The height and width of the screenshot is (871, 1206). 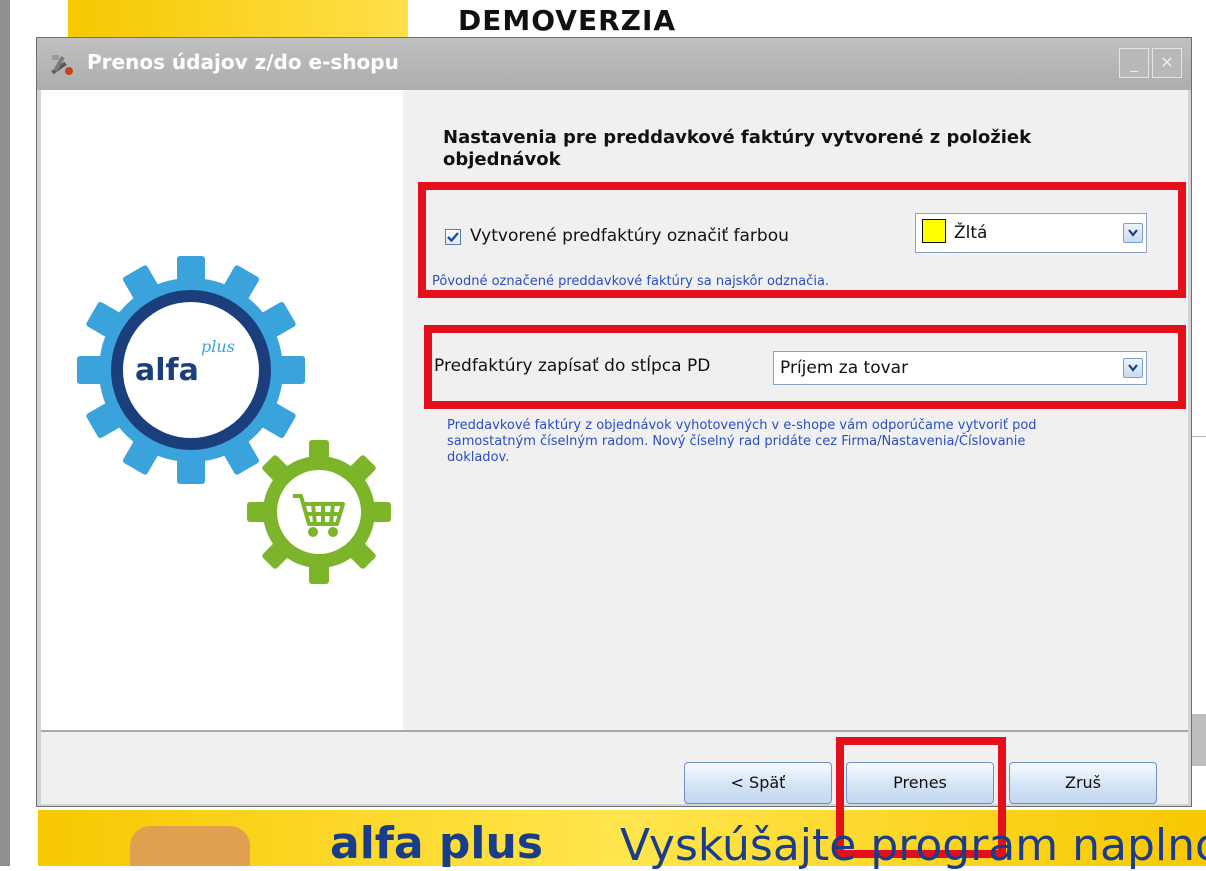 I want to click on tools-icon, so click(x=62, y=65).